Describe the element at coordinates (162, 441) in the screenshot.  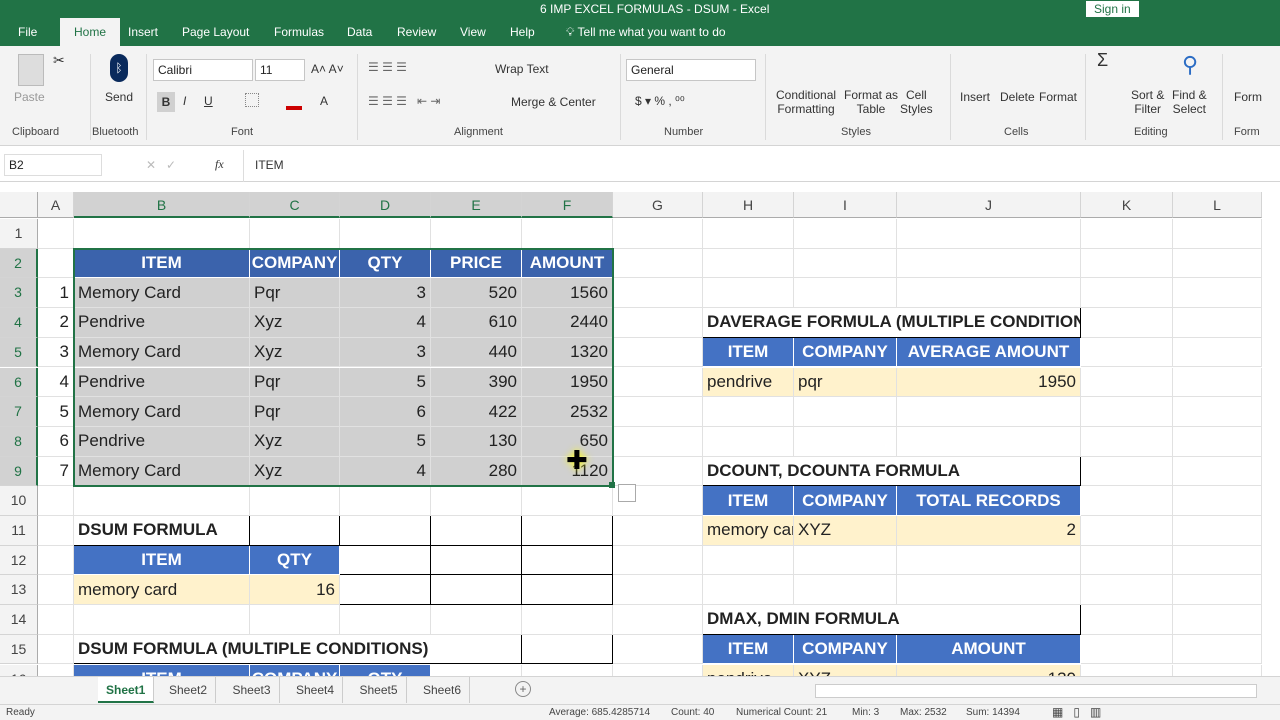
I see `cell-B8: Pendrive` at that location.